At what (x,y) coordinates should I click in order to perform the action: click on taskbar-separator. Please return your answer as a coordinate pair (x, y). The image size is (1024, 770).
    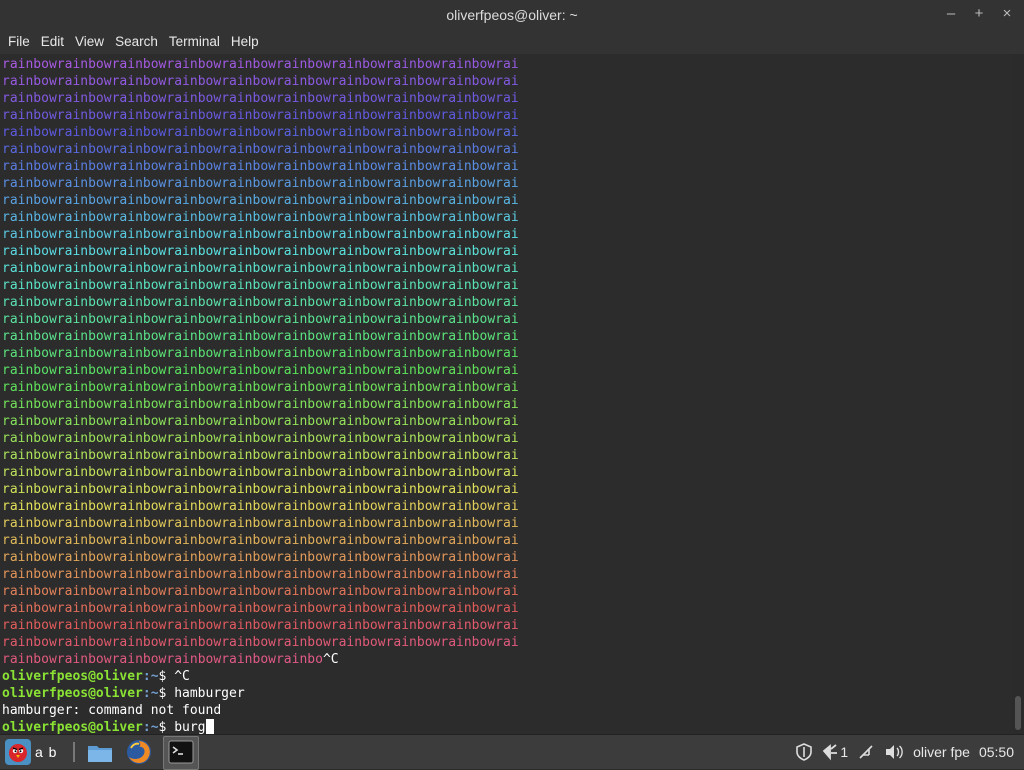
    Looking at the image, I should click on (74, 752).